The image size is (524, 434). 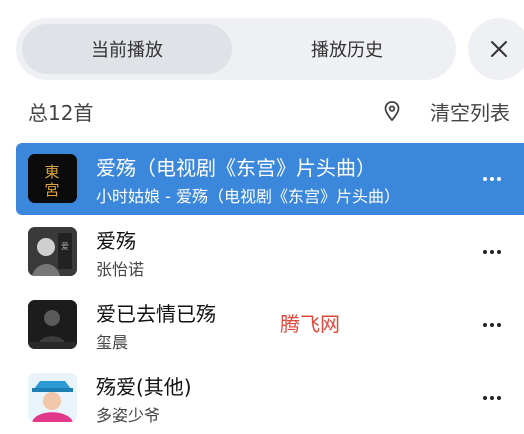 I want to click on song-title: 爱殇（电视剧《东宫》片头曲）, so click(x=236, y=168).